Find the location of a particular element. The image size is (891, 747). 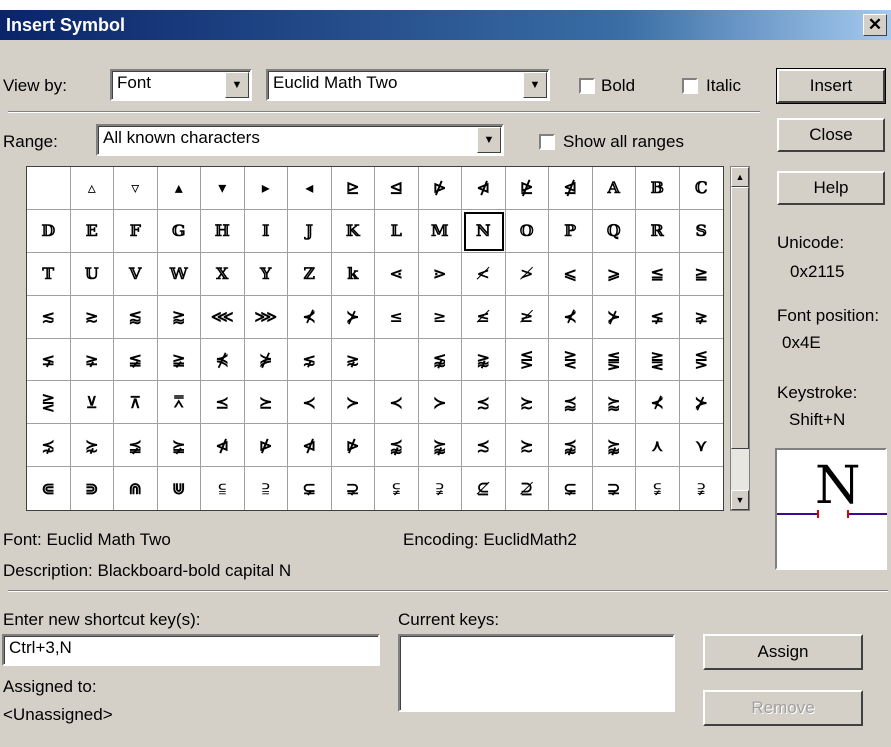

symbol-cell: ⪉ is located at coordinates (440, 360).